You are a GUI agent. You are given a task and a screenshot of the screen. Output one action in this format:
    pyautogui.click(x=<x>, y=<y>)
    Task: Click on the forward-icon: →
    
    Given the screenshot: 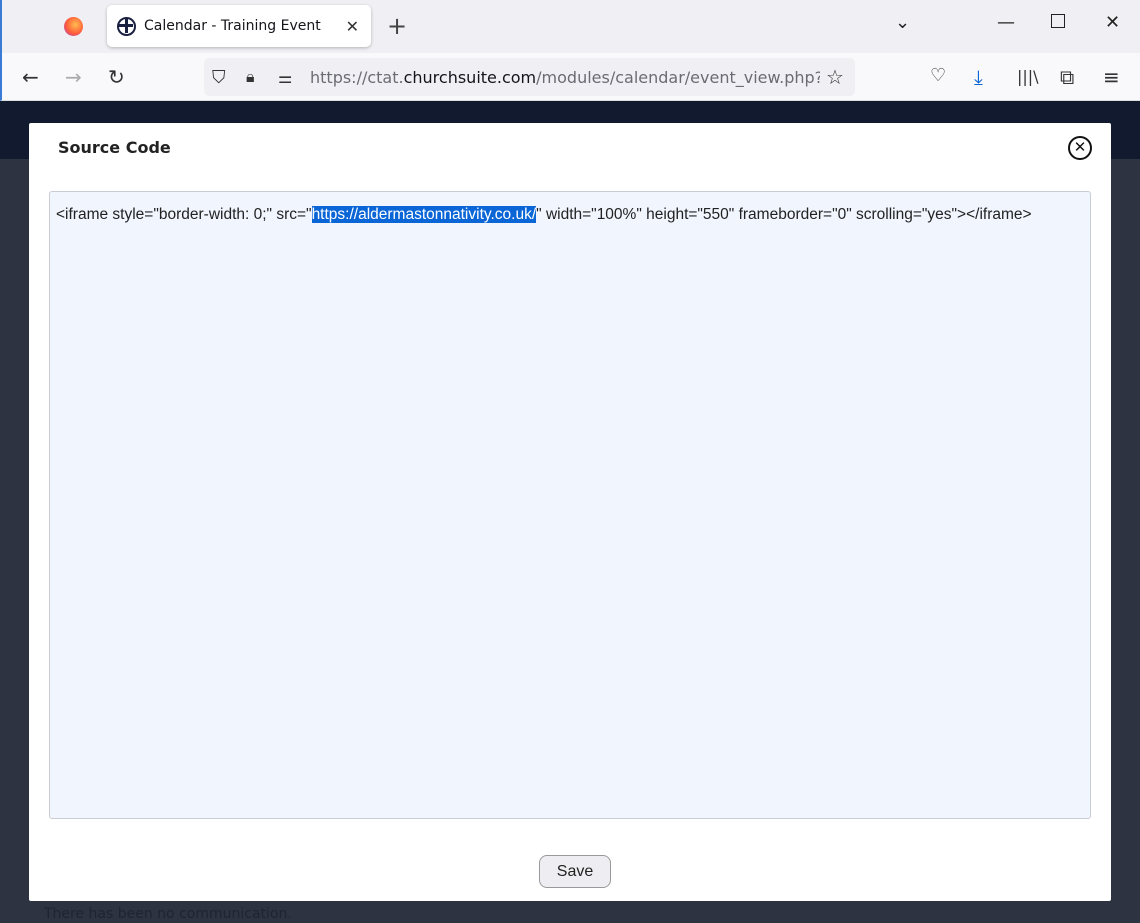 What is the action you would take?
    pyautogui.click(x=73, y=77)
    